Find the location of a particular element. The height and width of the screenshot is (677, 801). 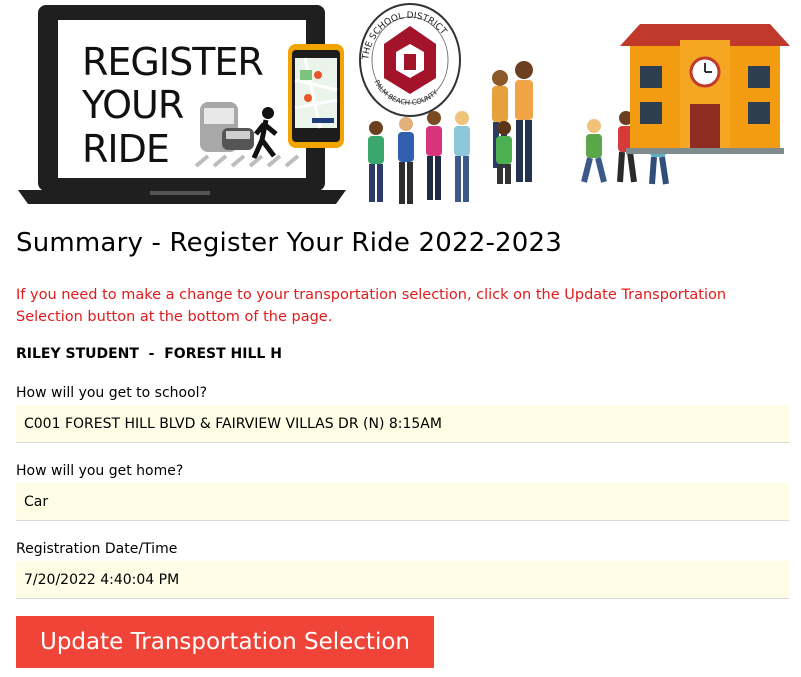

laptop-title-line-3: RIDE is located at coordinates (125, 149).